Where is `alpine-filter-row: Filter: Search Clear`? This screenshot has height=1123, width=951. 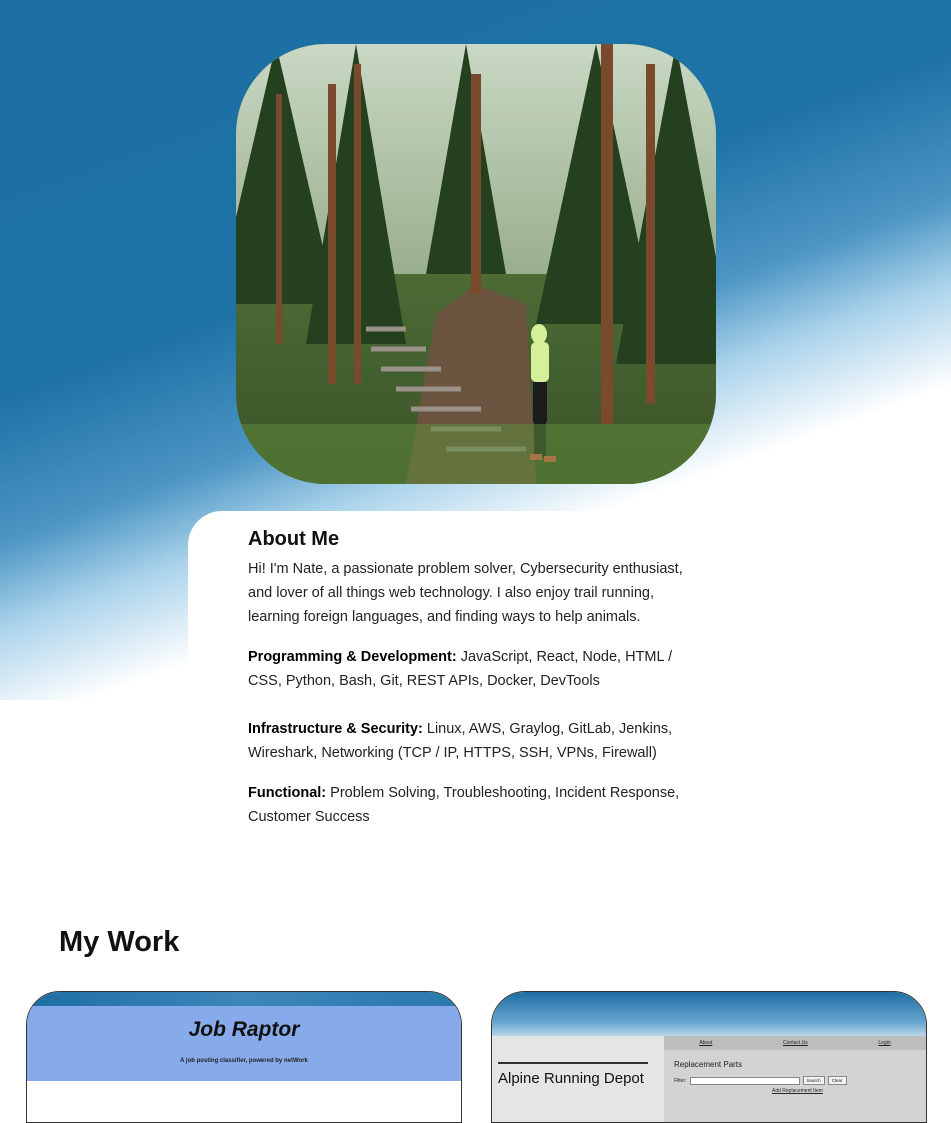
alpine-filter-row: Filter: Search Clear is located at coordinates (760, 1080).